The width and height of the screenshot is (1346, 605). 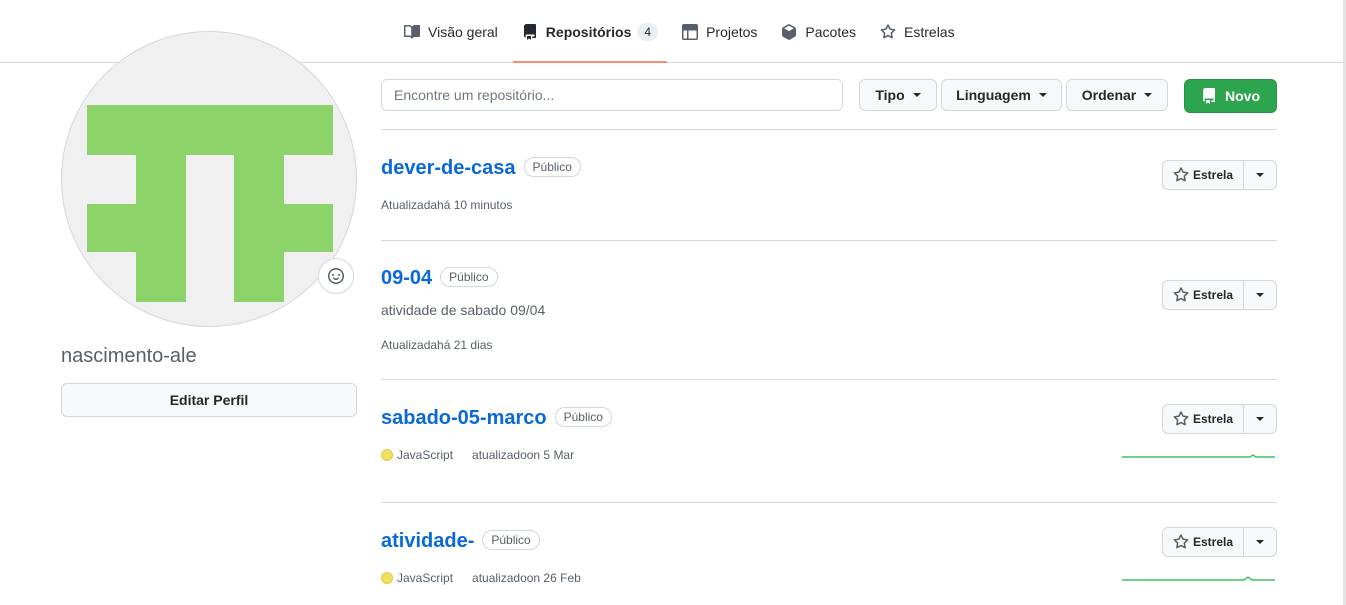 I want to click on repository-meta: Atualizada há 10 minutos, so click(x=829, y=205).